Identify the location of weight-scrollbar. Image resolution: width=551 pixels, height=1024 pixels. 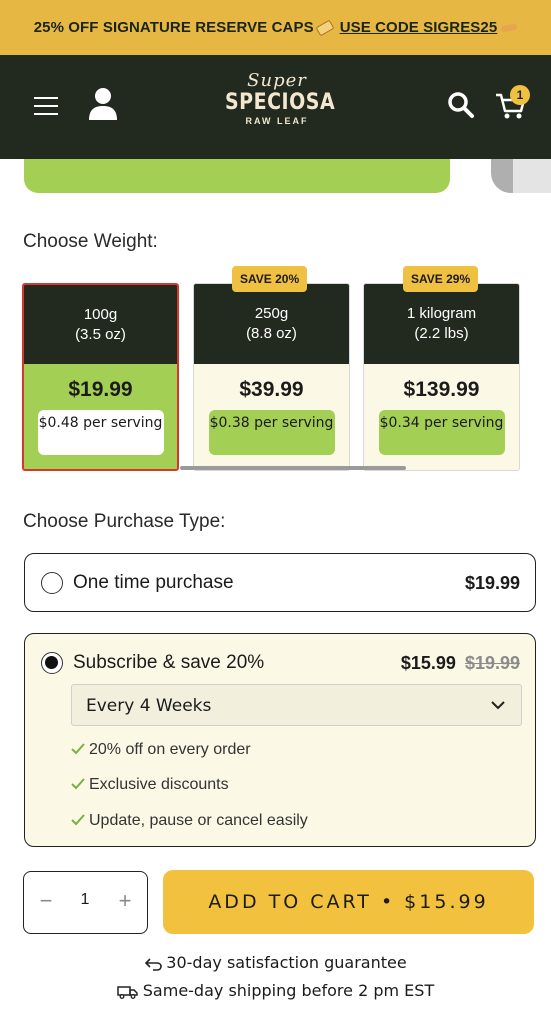
(293, 468).